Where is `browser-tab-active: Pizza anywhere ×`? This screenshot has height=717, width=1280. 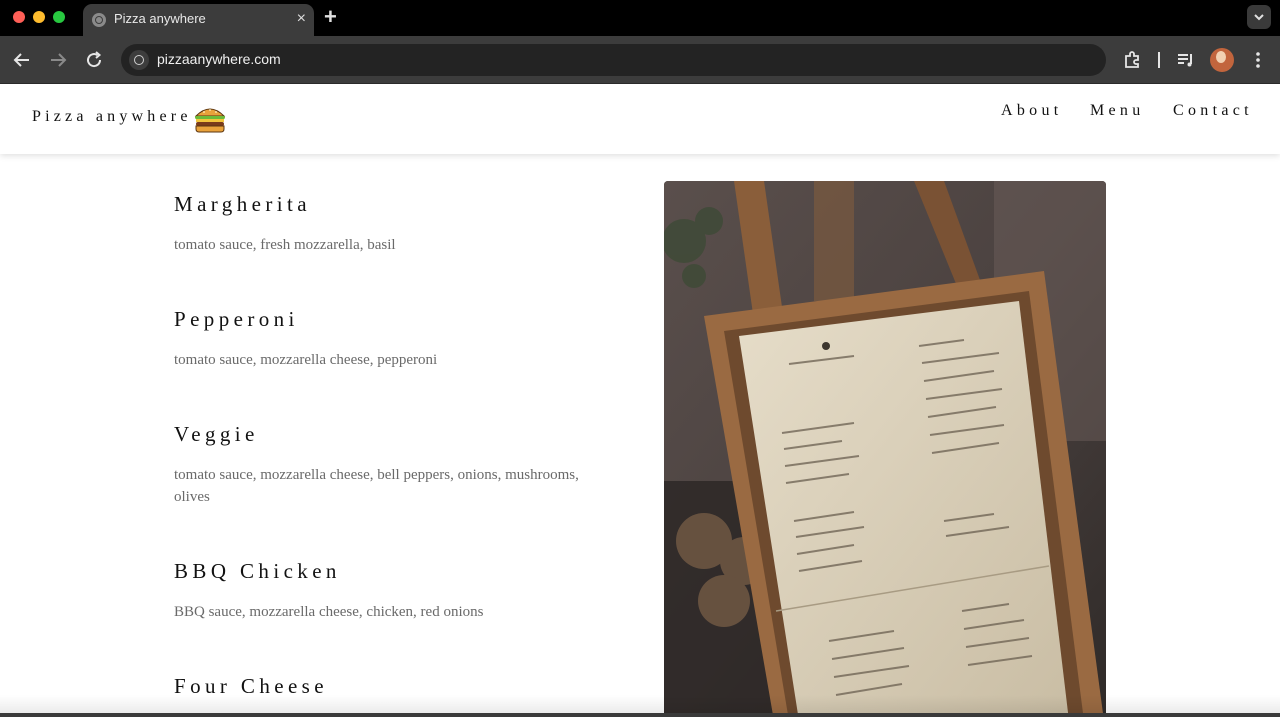
browser-tab-active: Pizza anywhere × is located at coordinates (198, 20).